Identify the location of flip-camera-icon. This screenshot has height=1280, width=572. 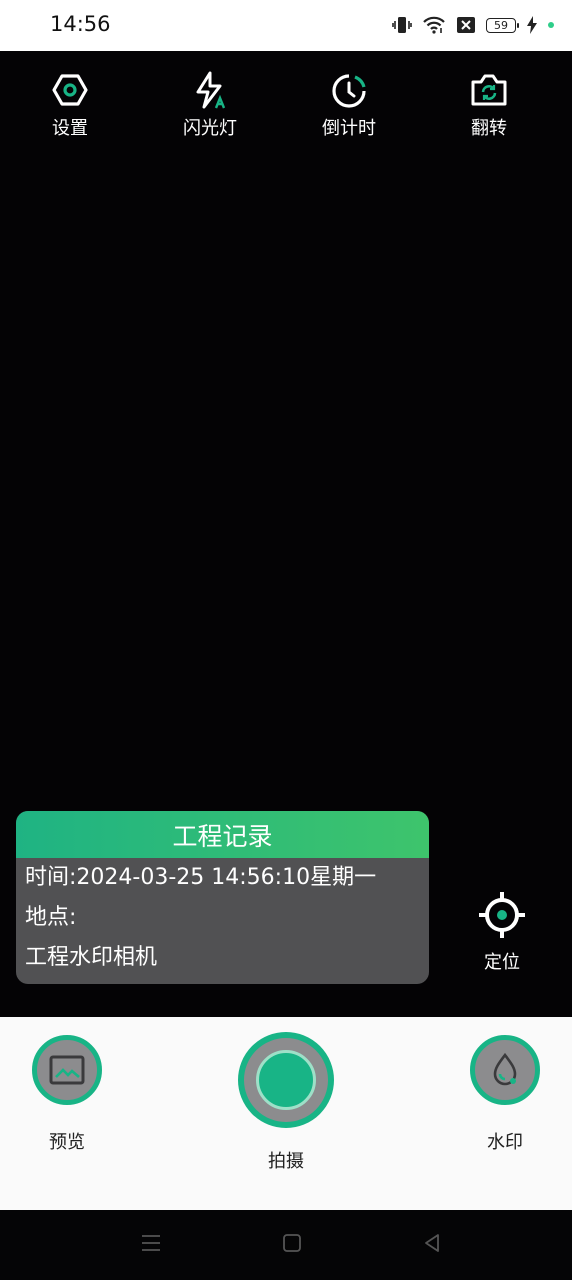
(489, 90).